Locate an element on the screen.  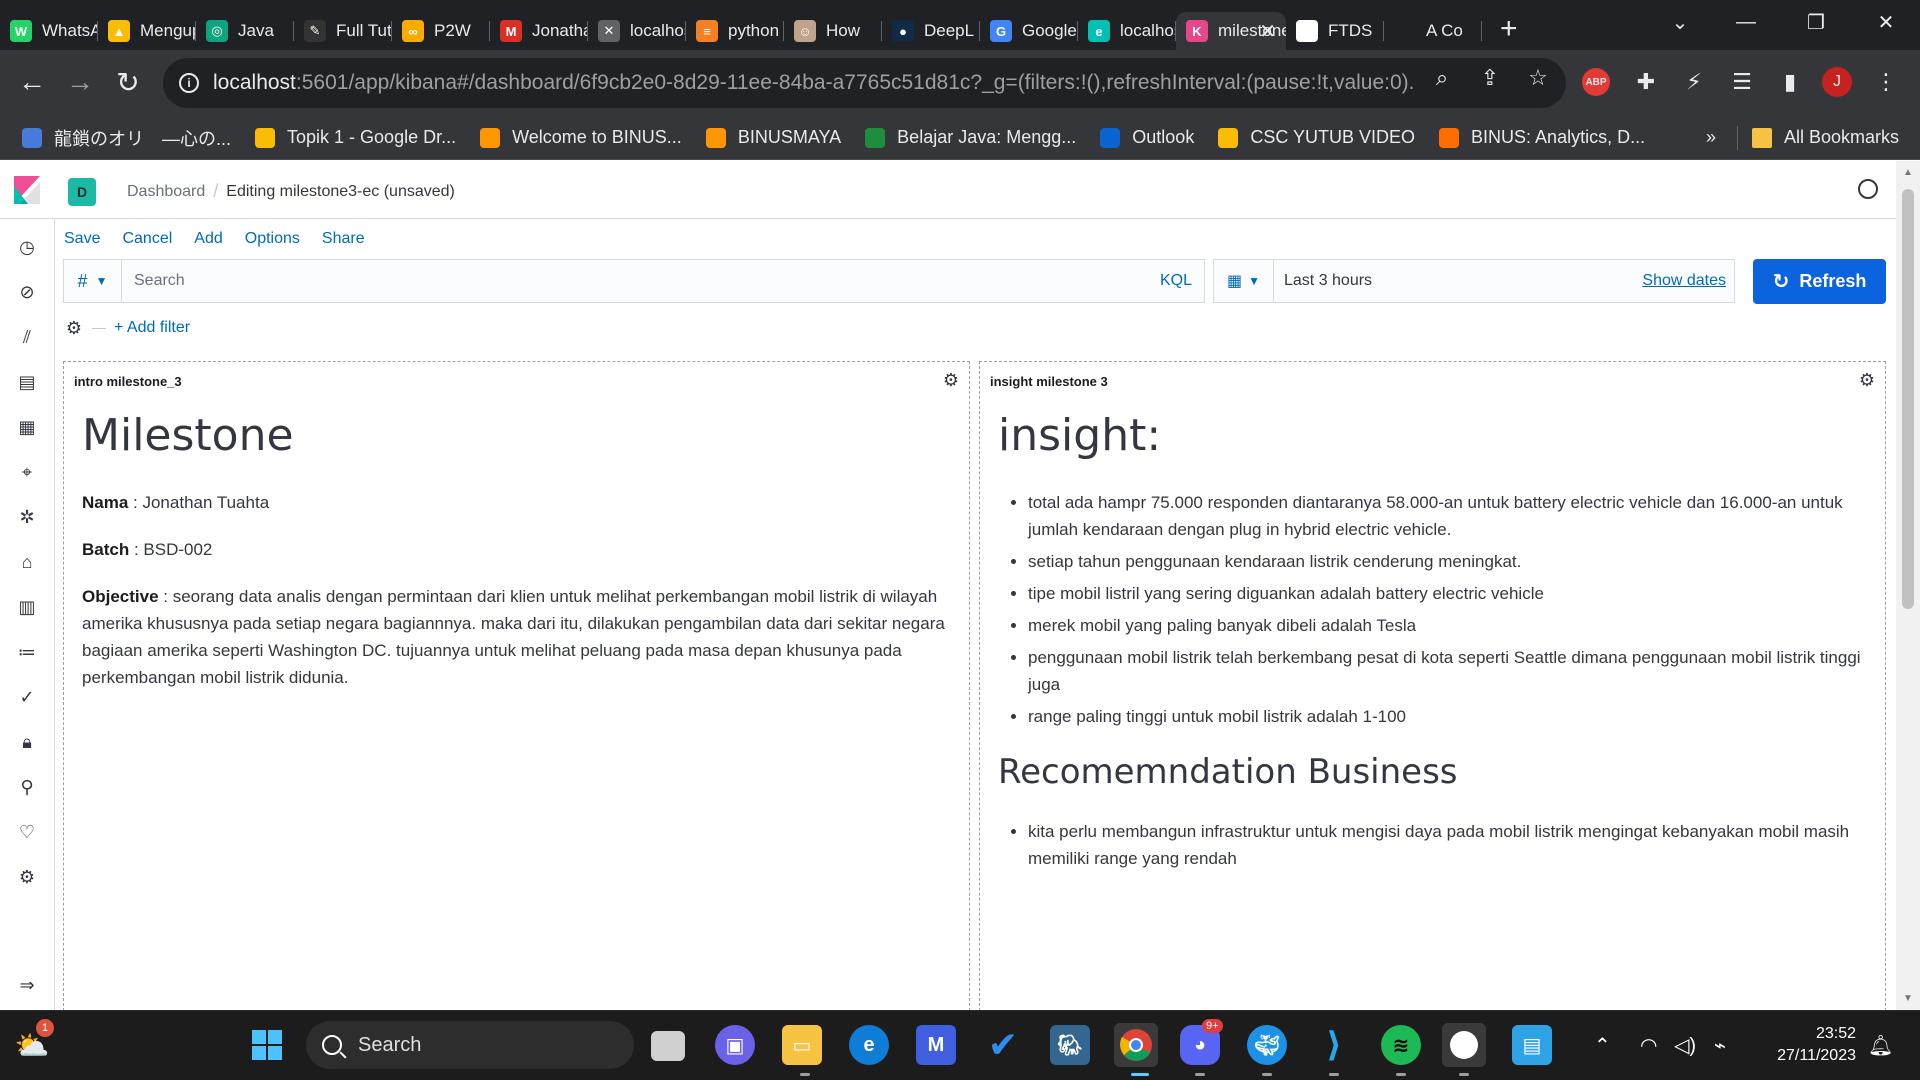
browser-tab: ● DeepL is located at coordinates (931, 31).